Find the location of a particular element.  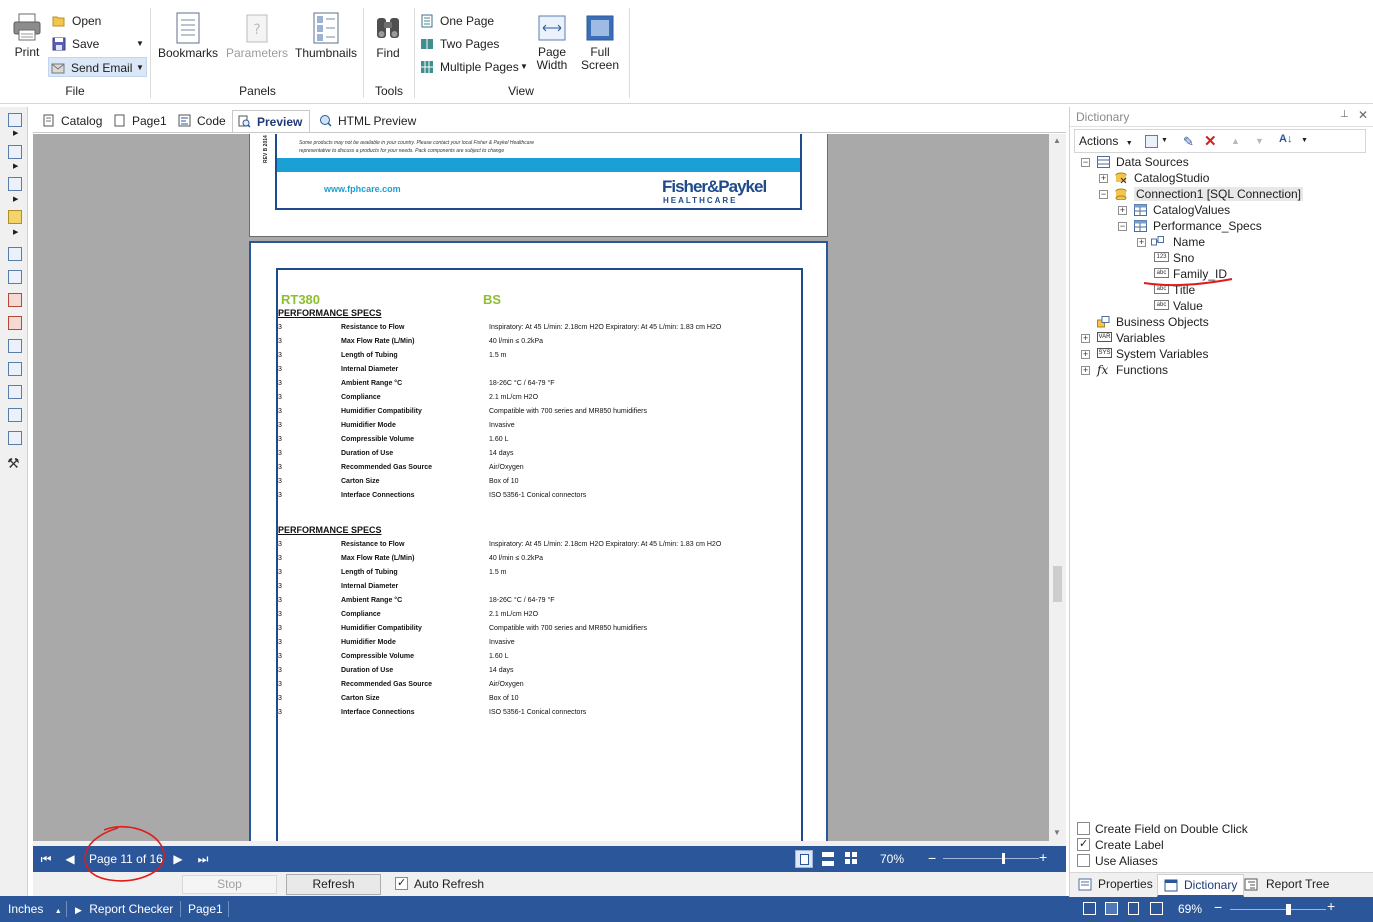

last-page-icon: ⏭ is located at coordinates (203, 859).